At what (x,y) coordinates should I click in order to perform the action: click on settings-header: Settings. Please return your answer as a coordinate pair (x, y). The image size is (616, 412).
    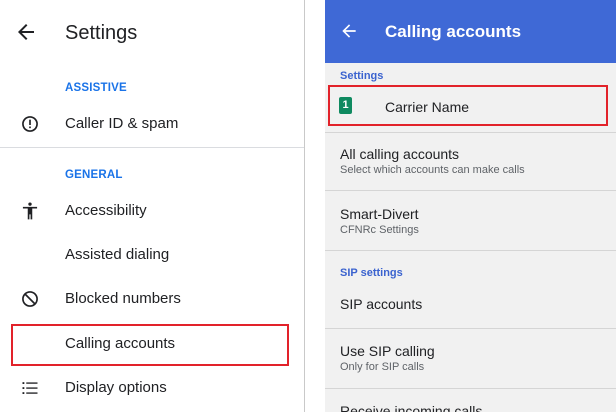
    Looking at the image, I should click on (152, 32).